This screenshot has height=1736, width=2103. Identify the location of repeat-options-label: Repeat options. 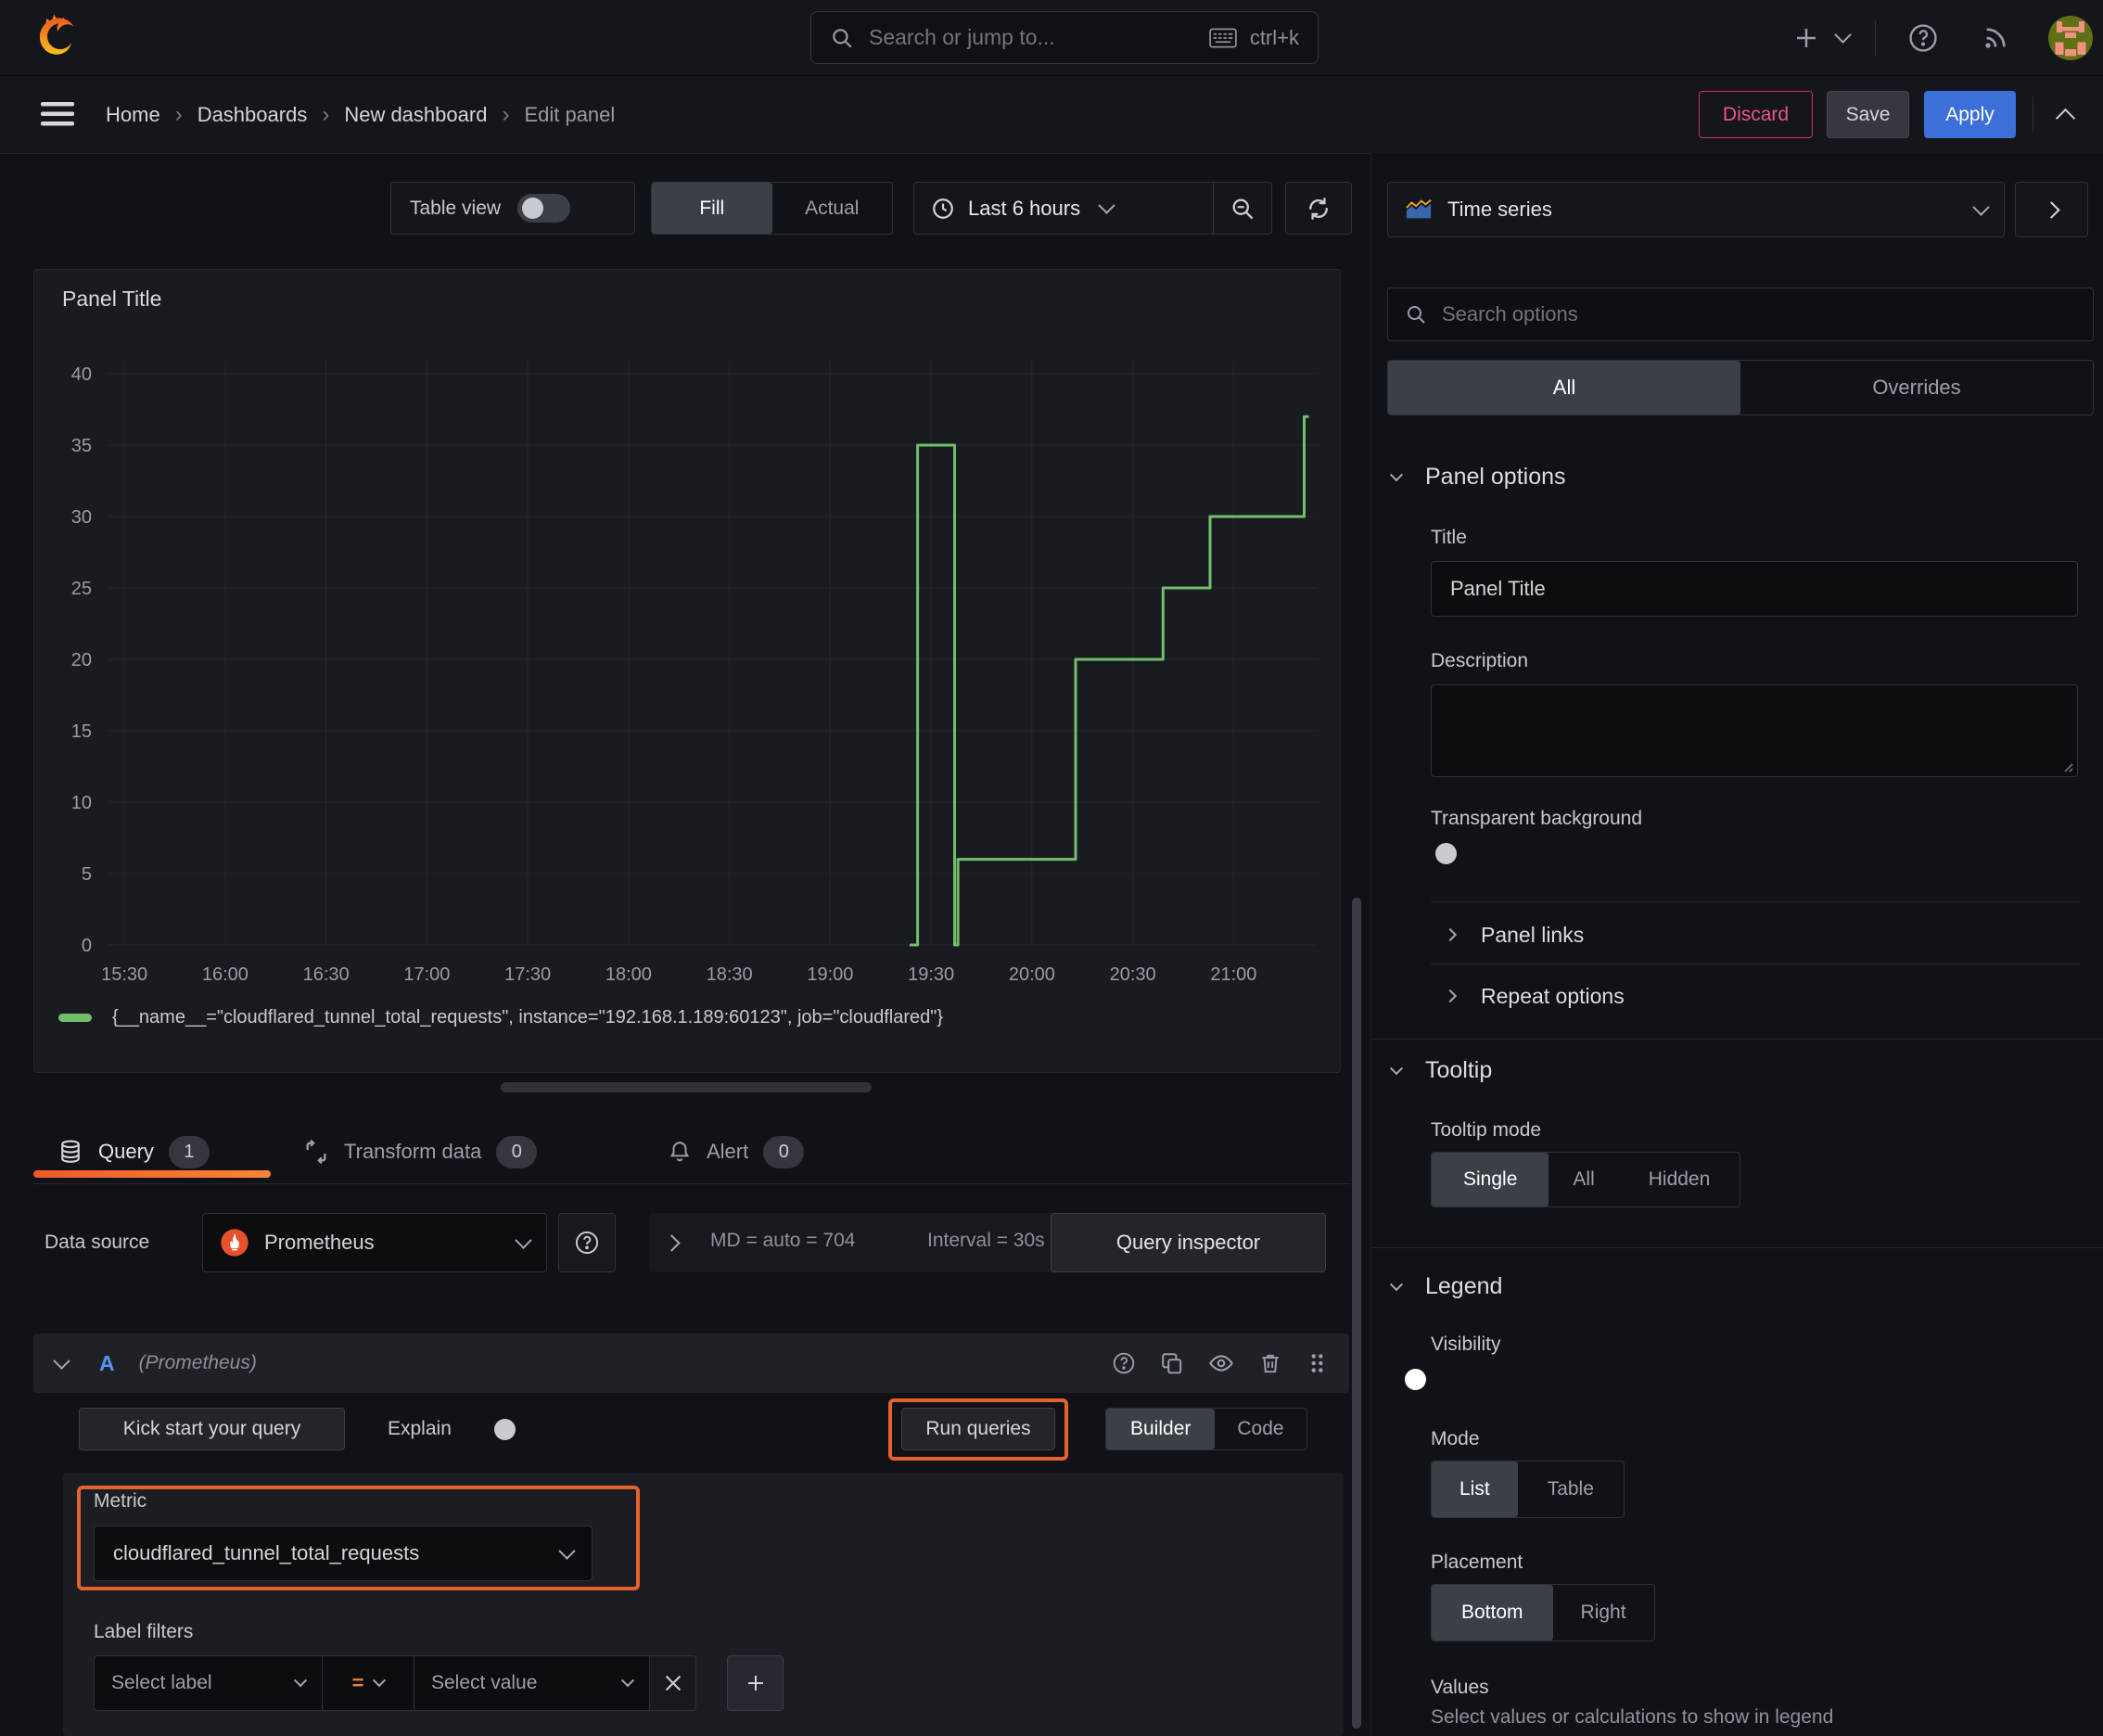
(1553, 996).